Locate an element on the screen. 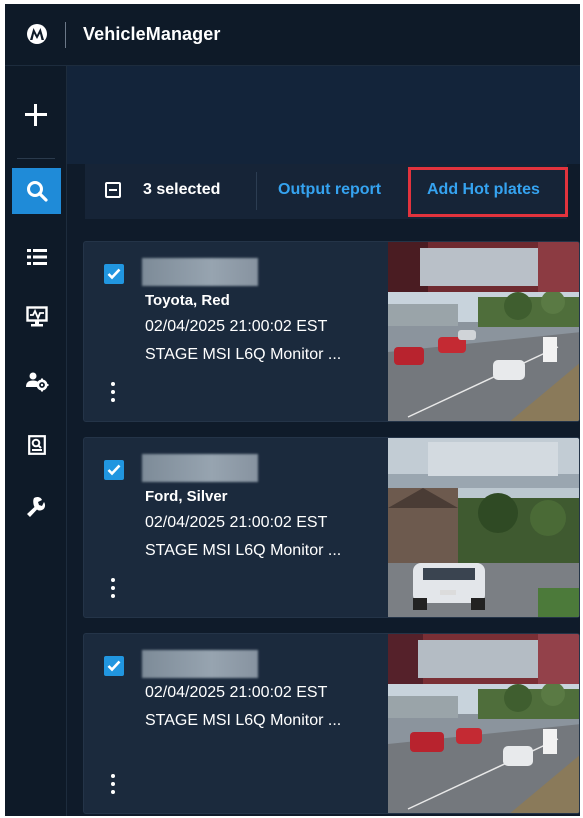 This screenshot has width=583, height=818. vehicle-description: Ford, Silver is located at coordinates (186, 496).